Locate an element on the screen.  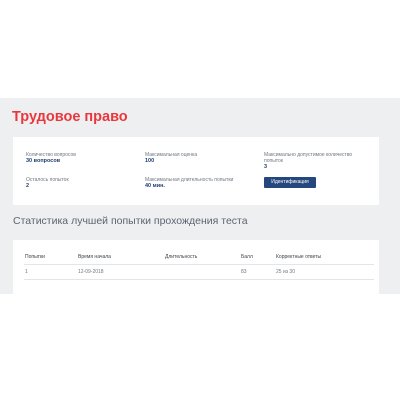
max-score-item: Максимальная оценка 100 is located at coordinates (200, 158).